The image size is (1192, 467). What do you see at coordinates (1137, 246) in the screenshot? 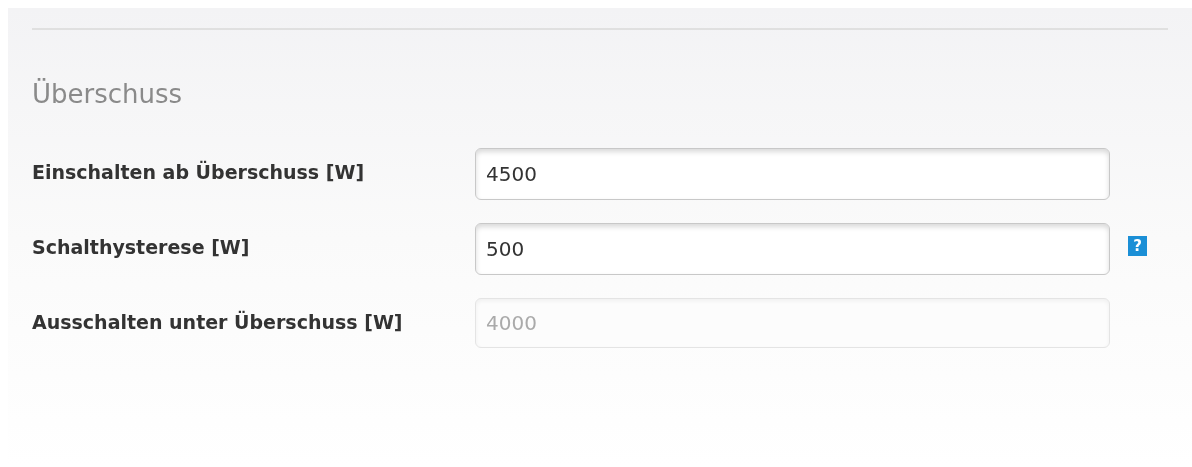
I see `help-icon: ?` at bounding box center [1137, 246].